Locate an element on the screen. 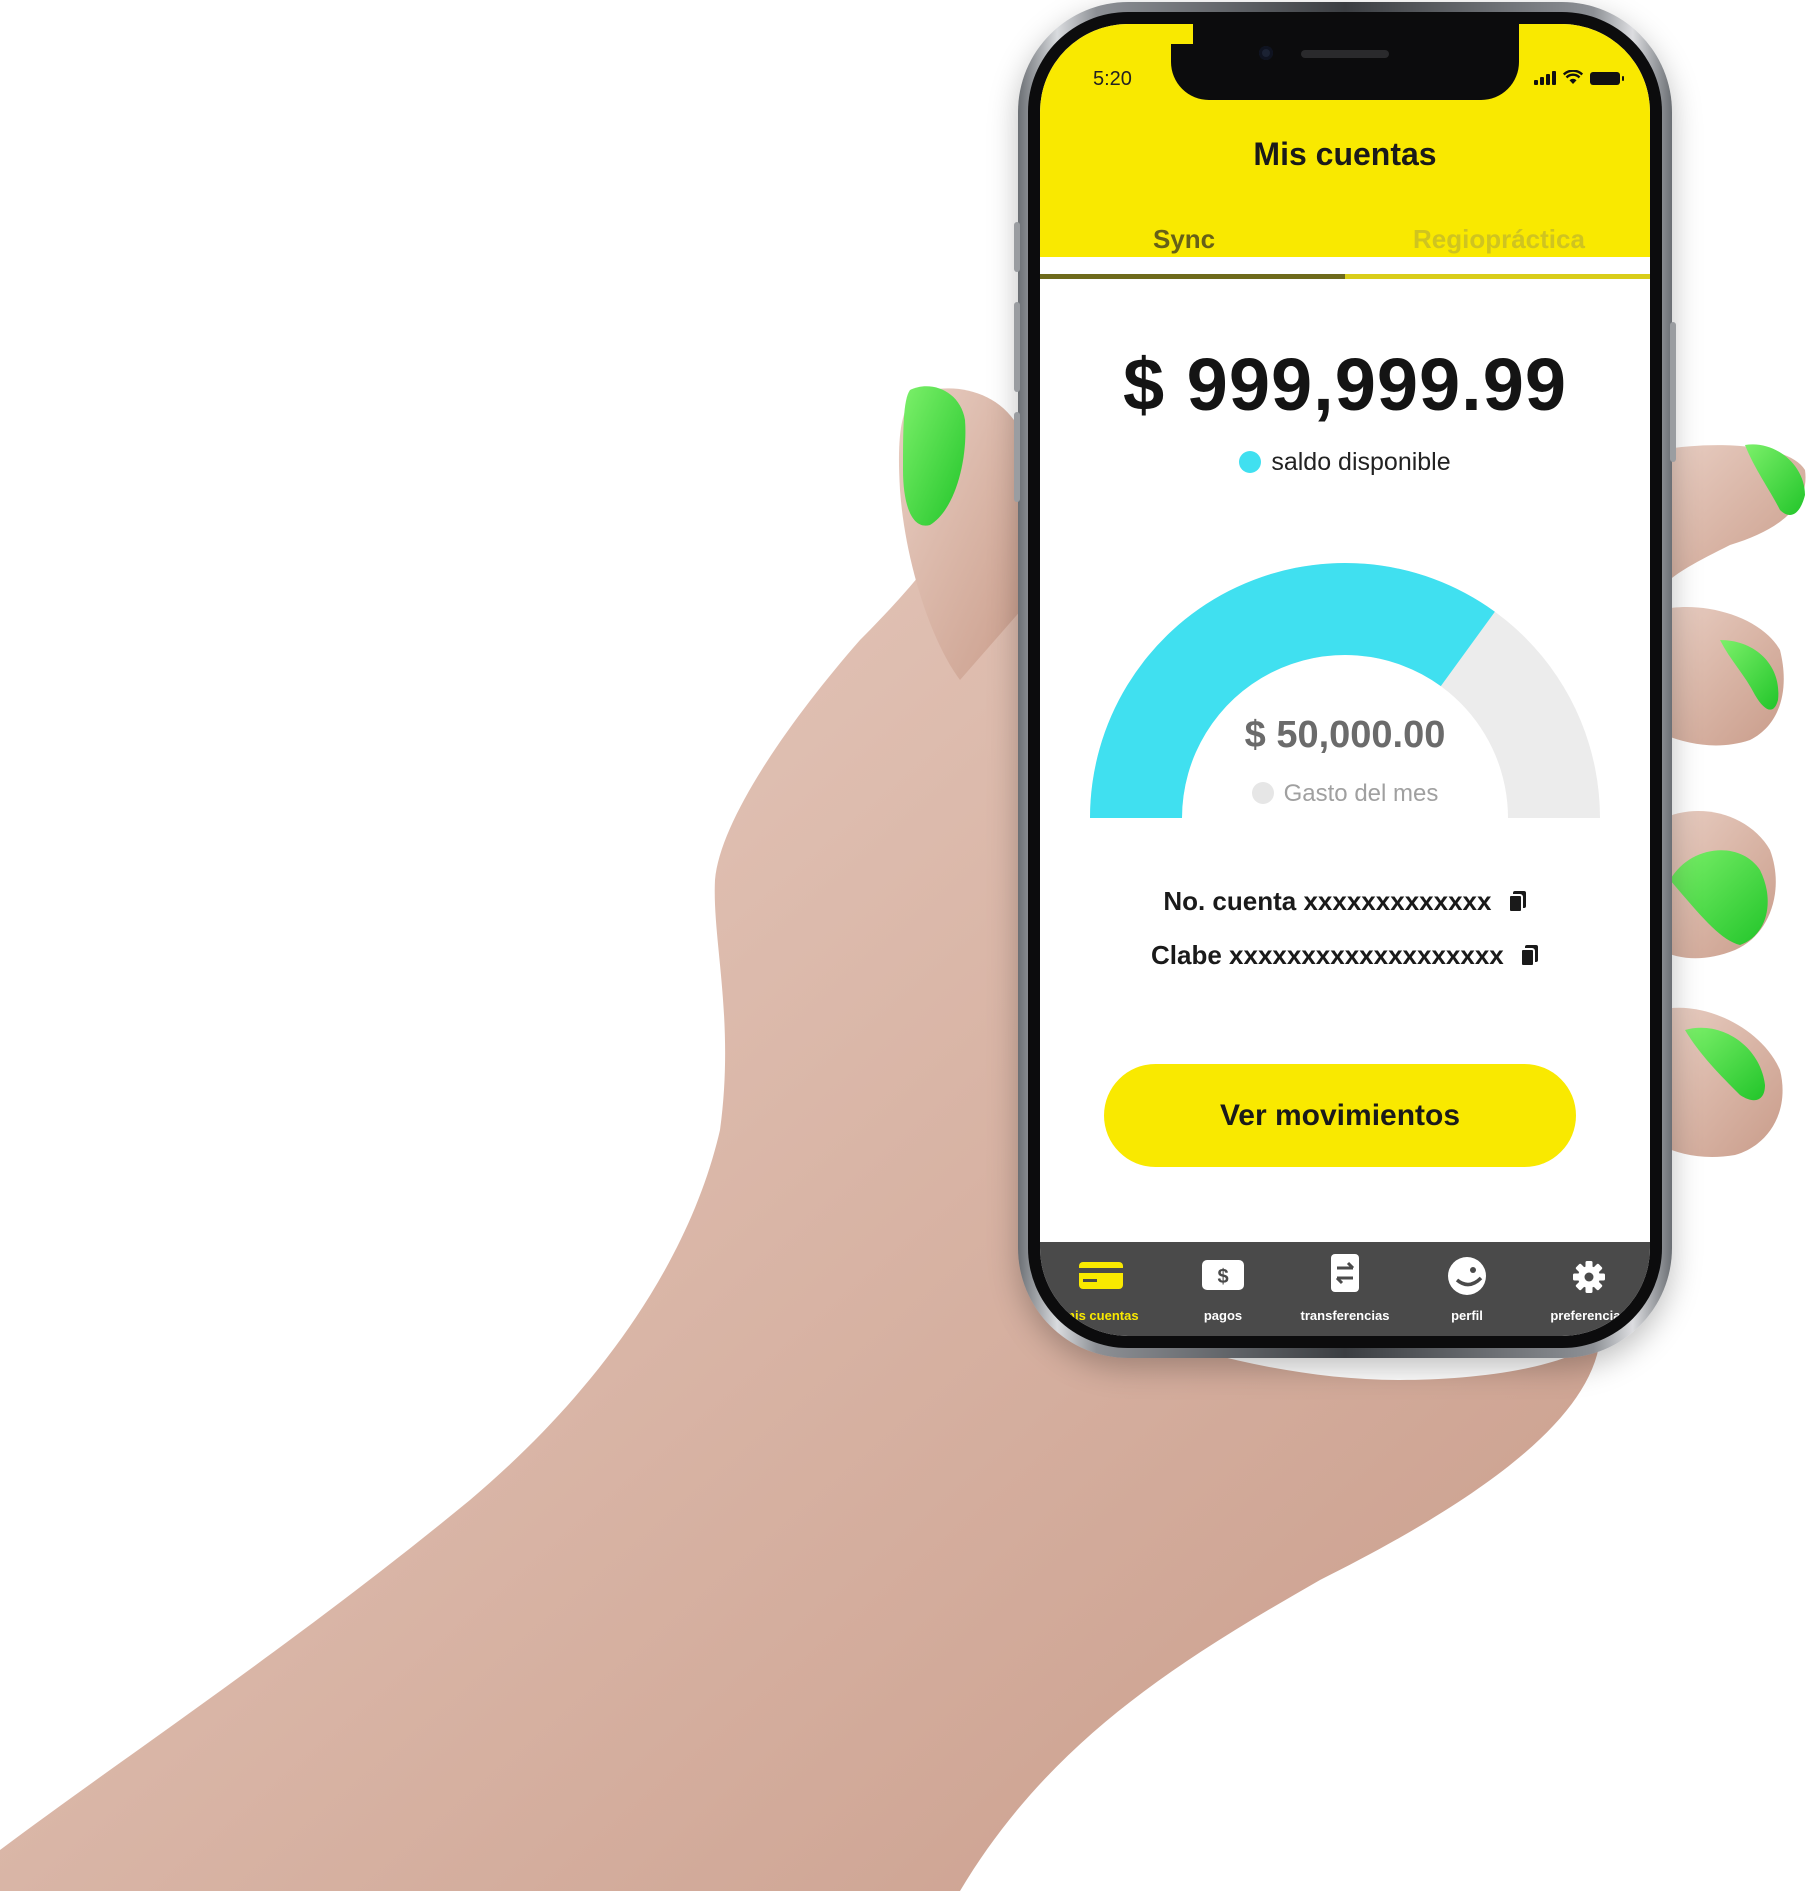 This screenshot has width=1810, height=1891. nav-item-pagos: $ pagos is located at coordinates (1223, 1289).